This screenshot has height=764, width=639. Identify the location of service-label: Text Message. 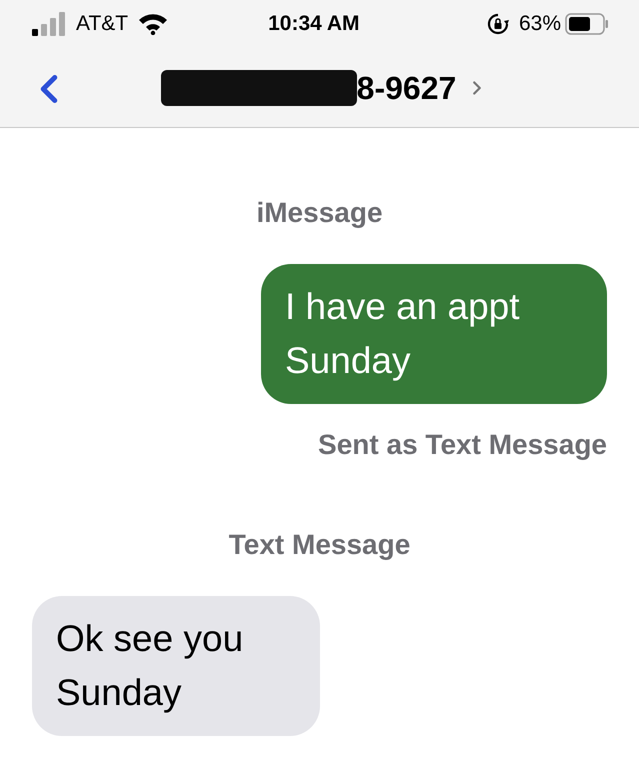
(319, 545).